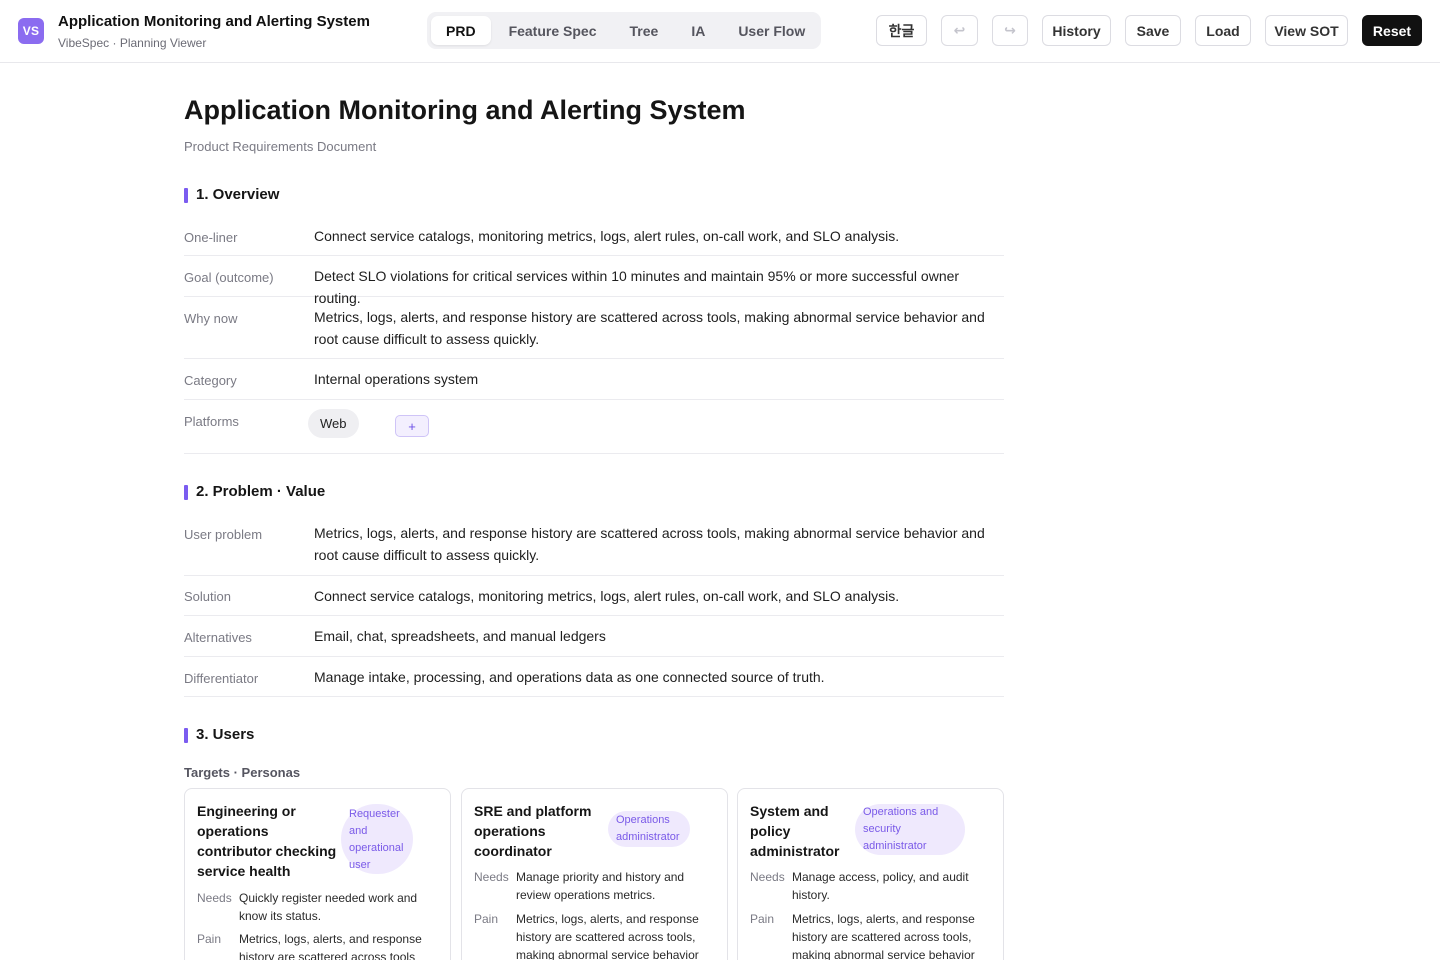  Describe the element at coordinates (207, 596) in the screenshot. I see `field-label: Solution` at that location.